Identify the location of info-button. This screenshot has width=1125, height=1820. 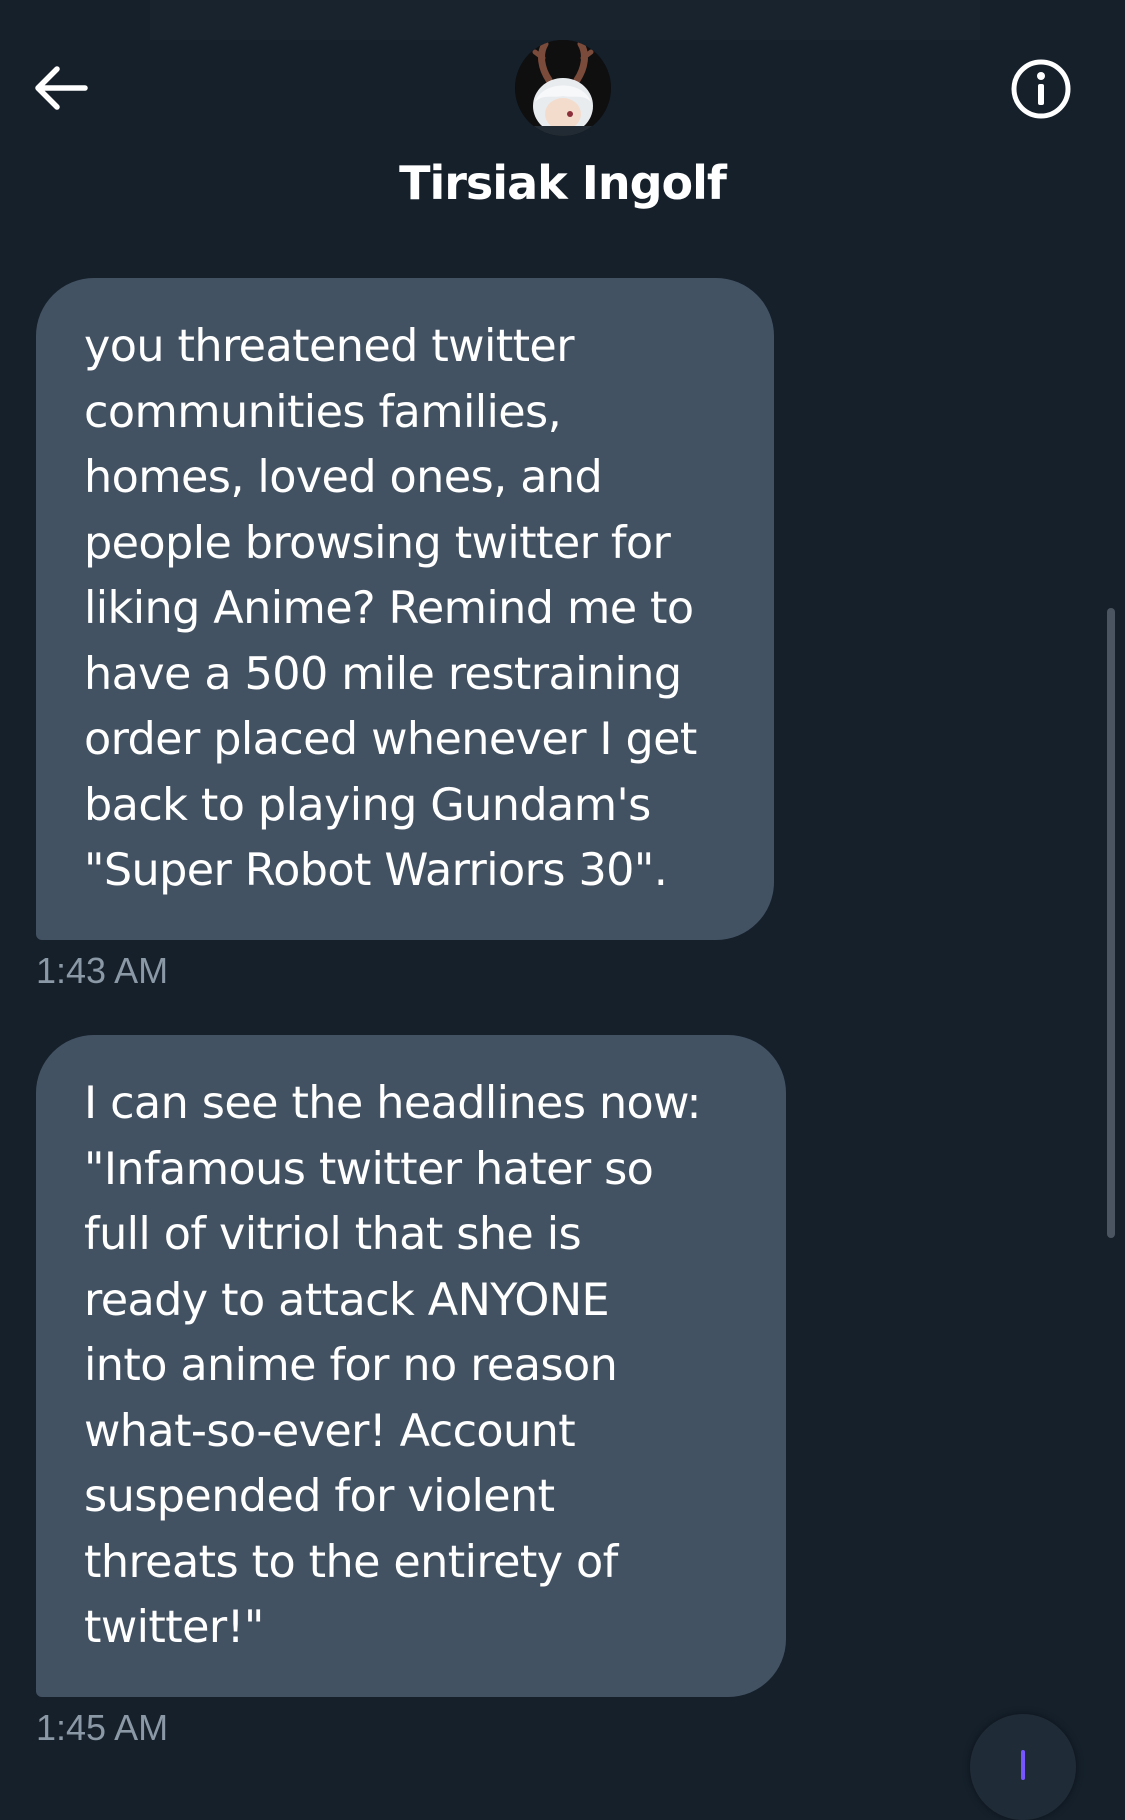
(1041, 89).